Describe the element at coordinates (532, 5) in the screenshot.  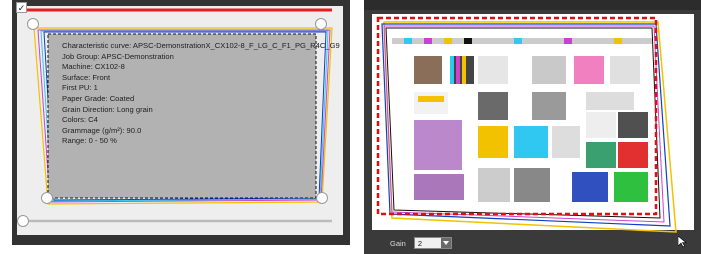
I see `panel-header-bar` at that location.